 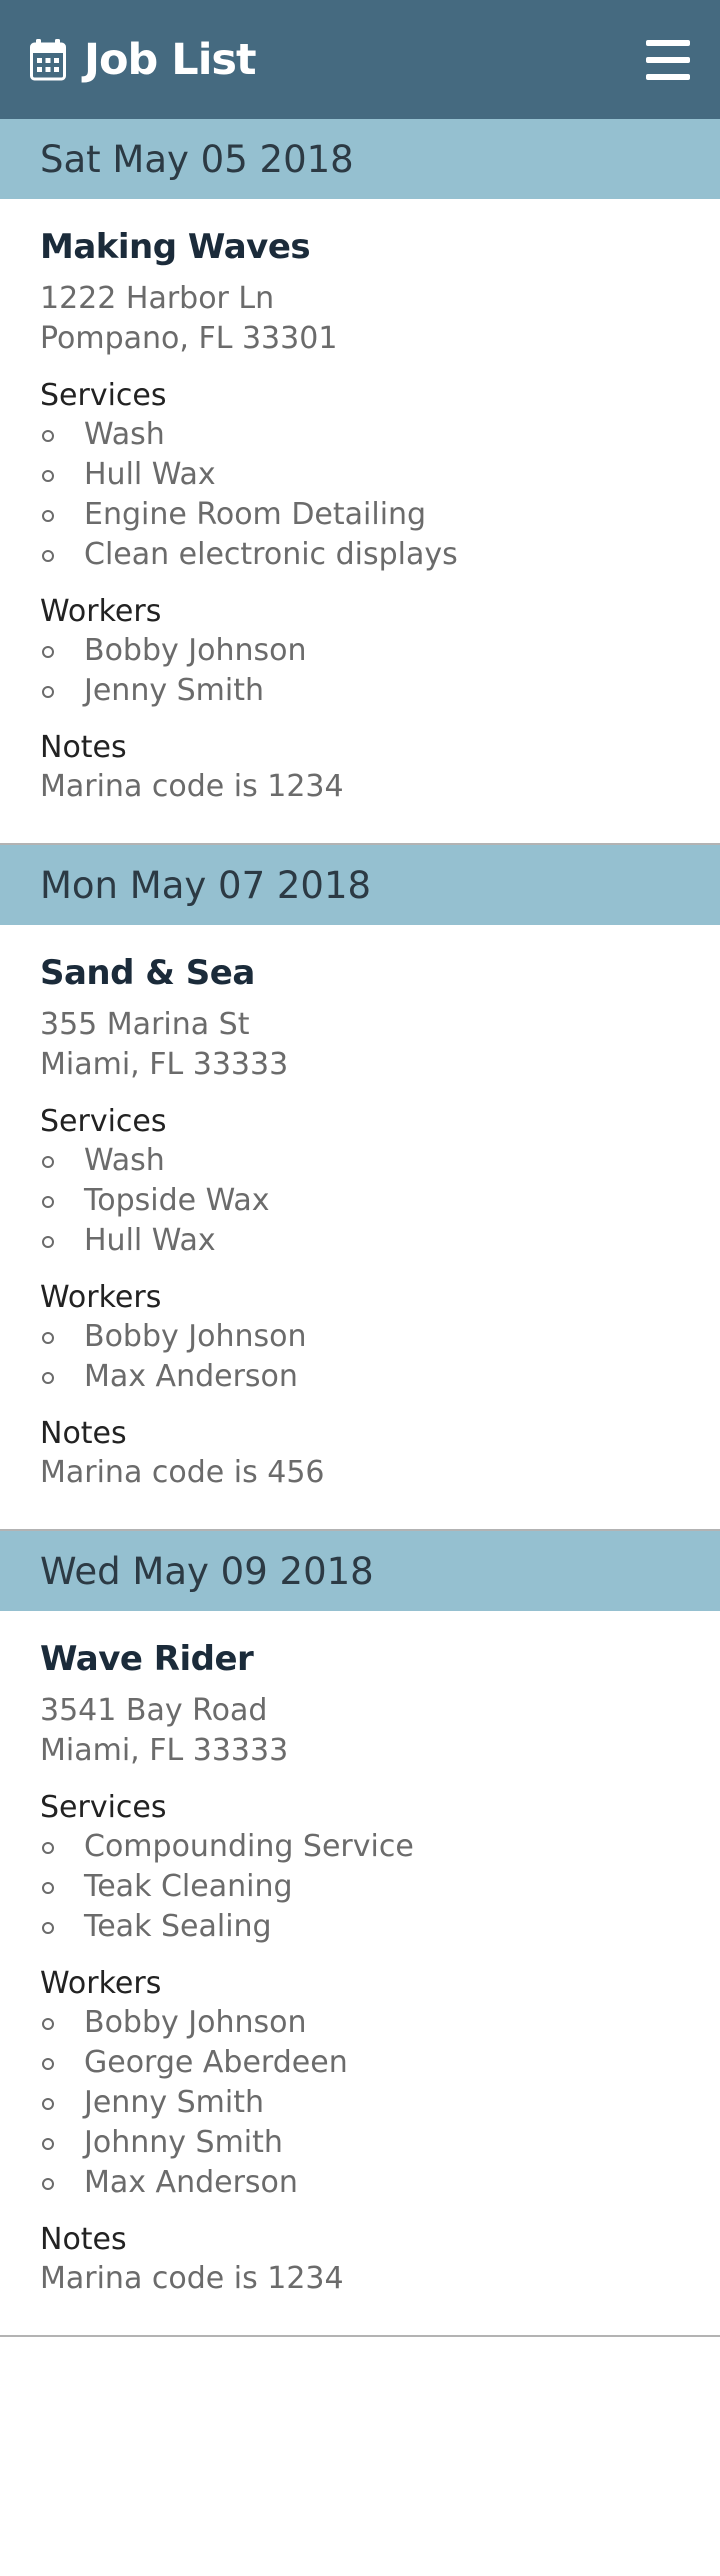 I want to click on job-date: Mon May 07 2018, so click(x=360, y=885).